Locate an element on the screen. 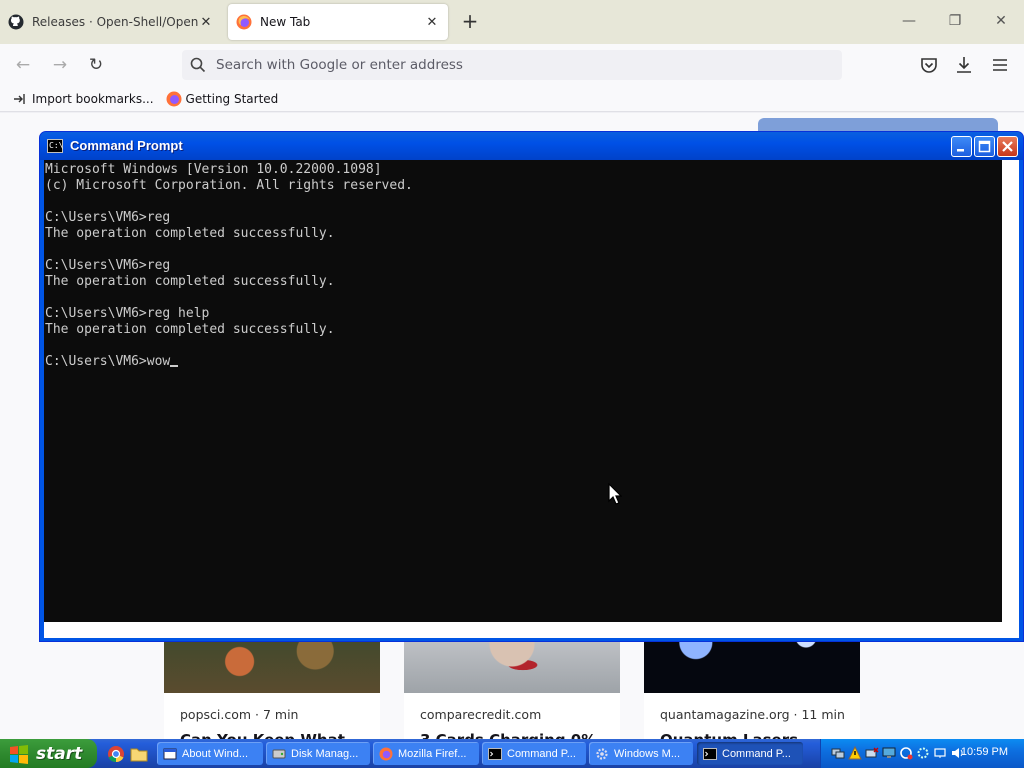 The width and height of the screenshot is (1024, 768). cmd-prompt: C:\Users\VM6>wow is located at coordinates (108, 361).